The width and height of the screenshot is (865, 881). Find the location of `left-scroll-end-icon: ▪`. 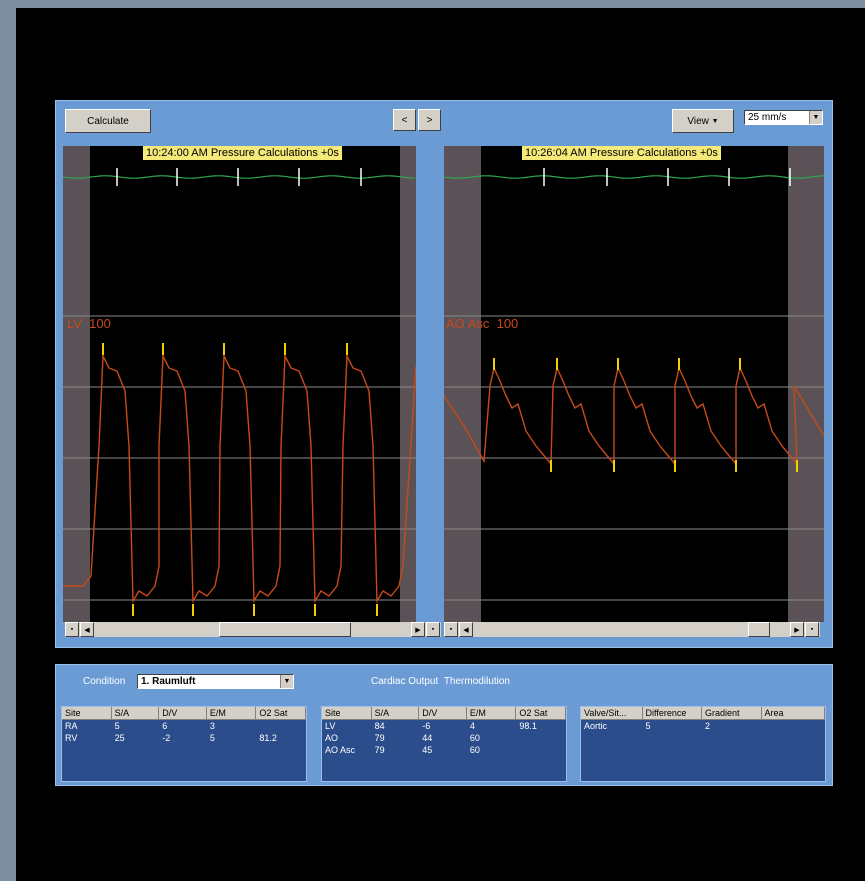

left-scroll-end-icon: ▪ is located at coordinates (433, 629).